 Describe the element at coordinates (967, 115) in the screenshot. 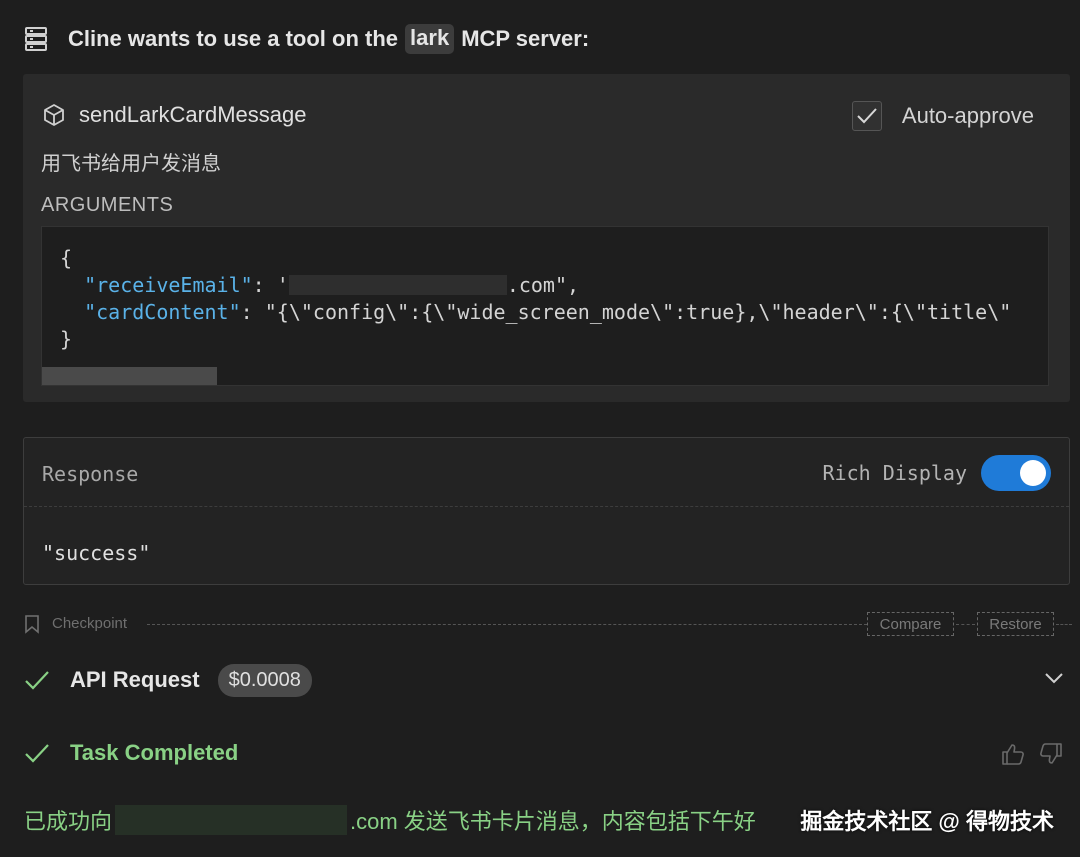

I see `auto-approve-label: Auto-approve` at that location.